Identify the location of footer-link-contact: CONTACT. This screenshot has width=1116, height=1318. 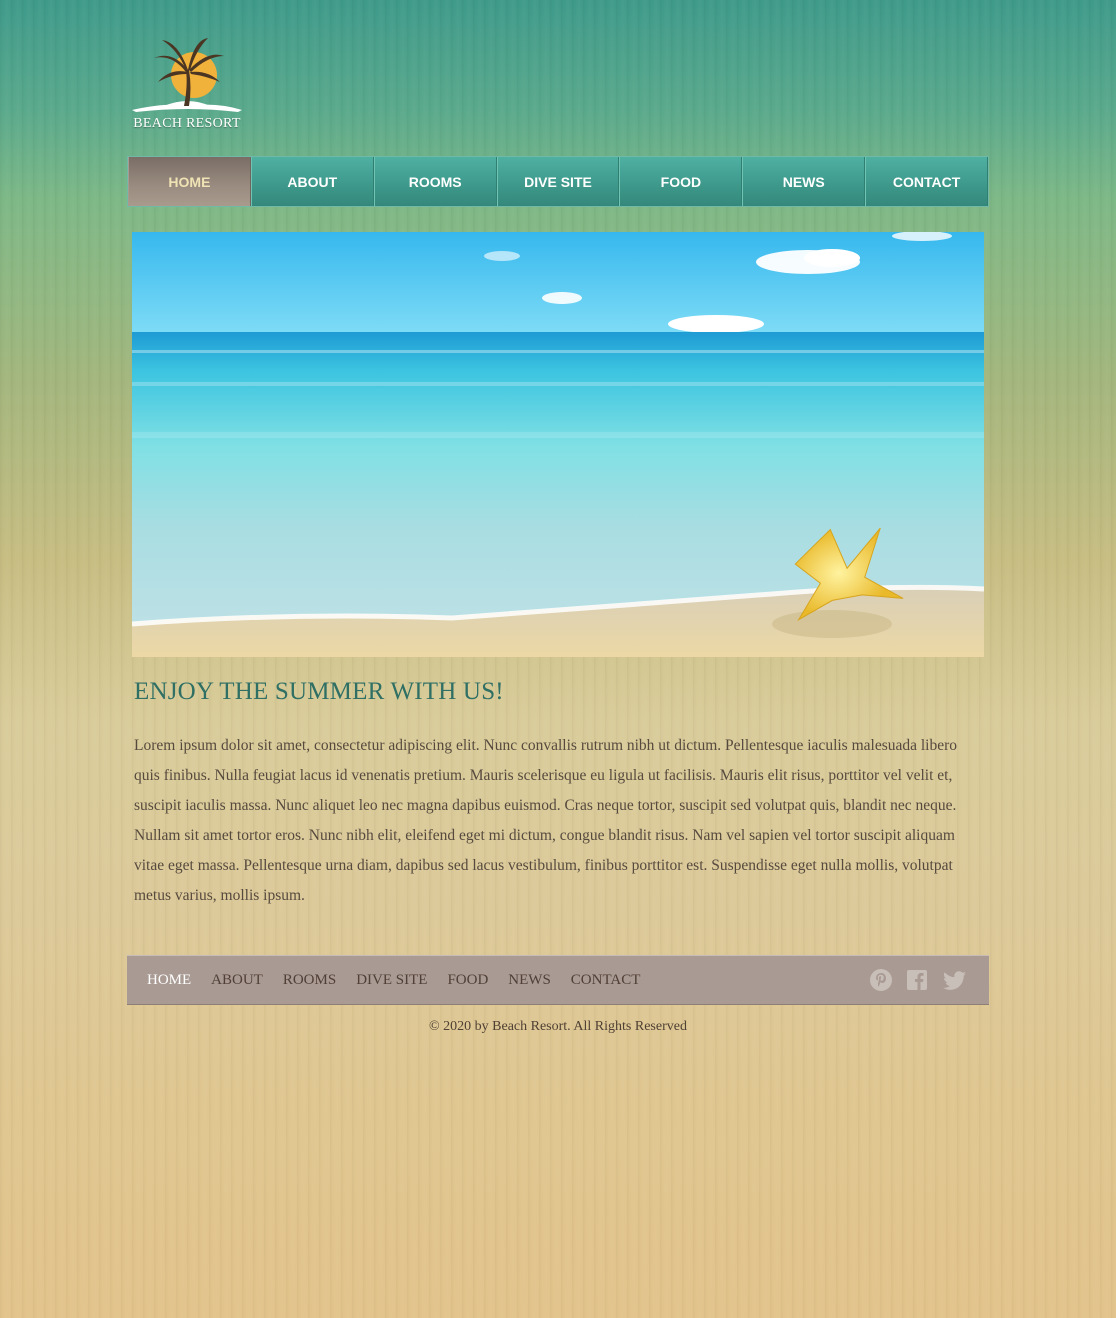
(606, 980).